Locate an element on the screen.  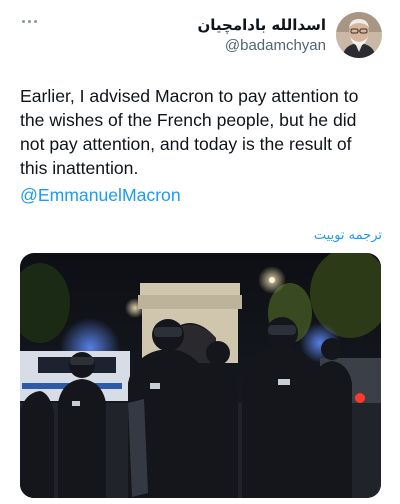
mention-link: @EmmanuelMacron is located at coordinates (201, 195).